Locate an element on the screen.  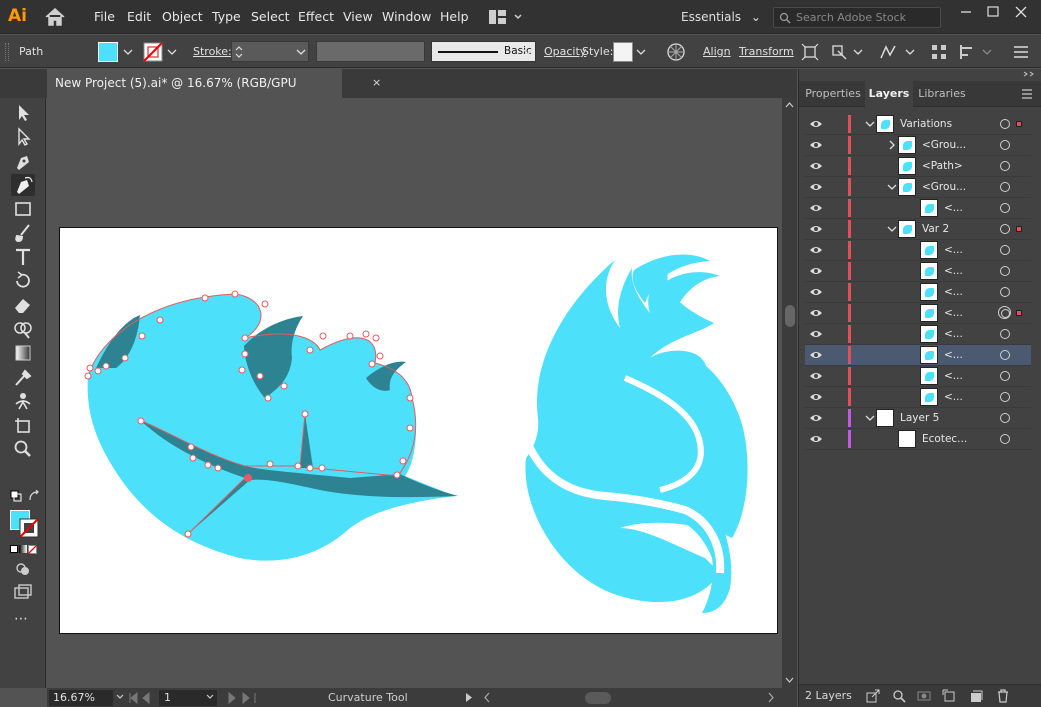
distribute-icon is located at coordinates (967, 52).